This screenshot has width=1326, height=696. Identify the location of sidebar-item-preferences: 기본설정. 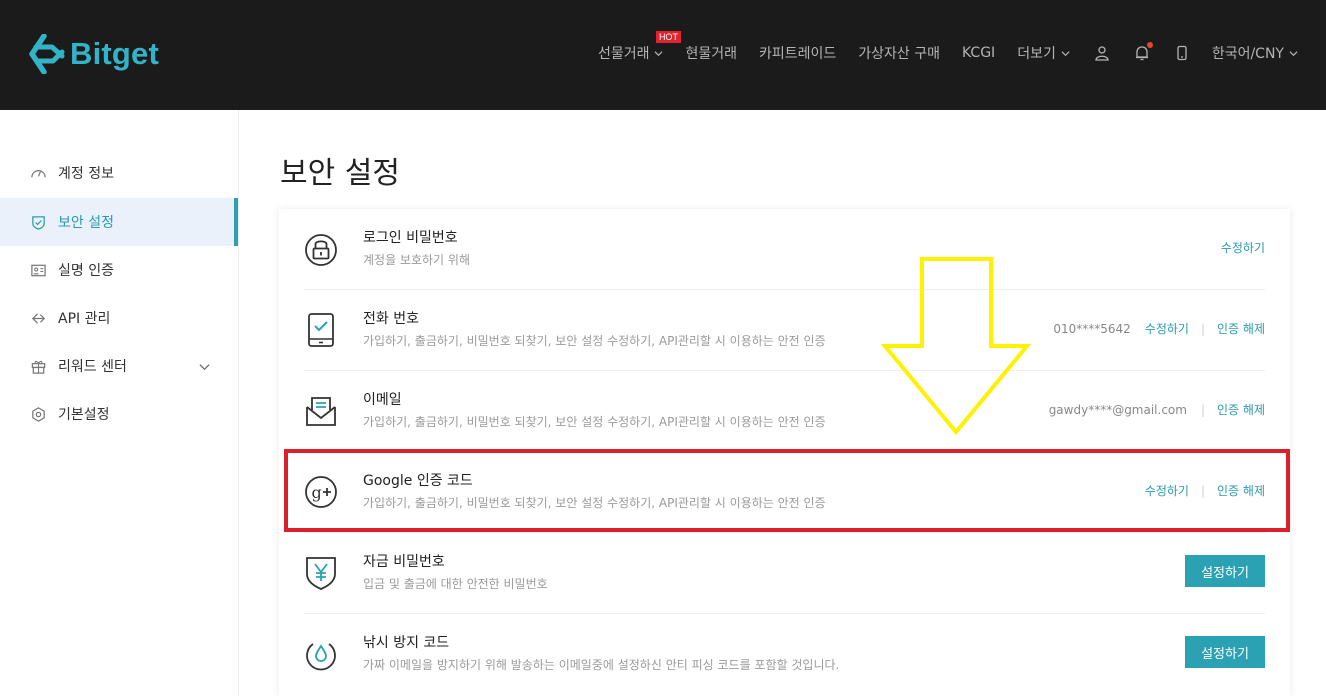
(119, 414).